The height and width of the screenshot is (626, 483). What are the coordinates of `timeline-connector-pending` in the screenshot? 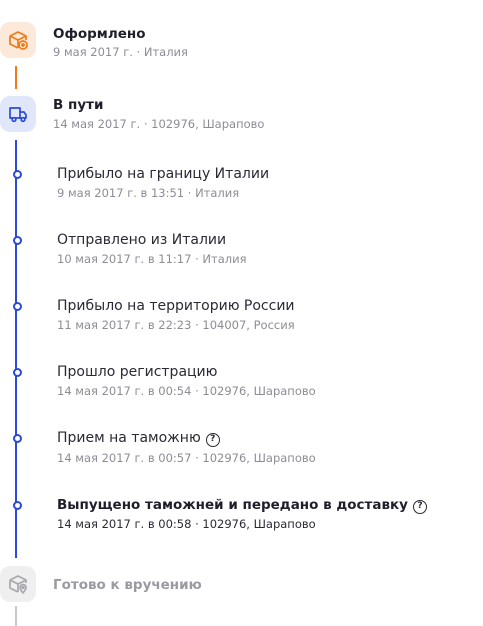 It's located at (16, 616).